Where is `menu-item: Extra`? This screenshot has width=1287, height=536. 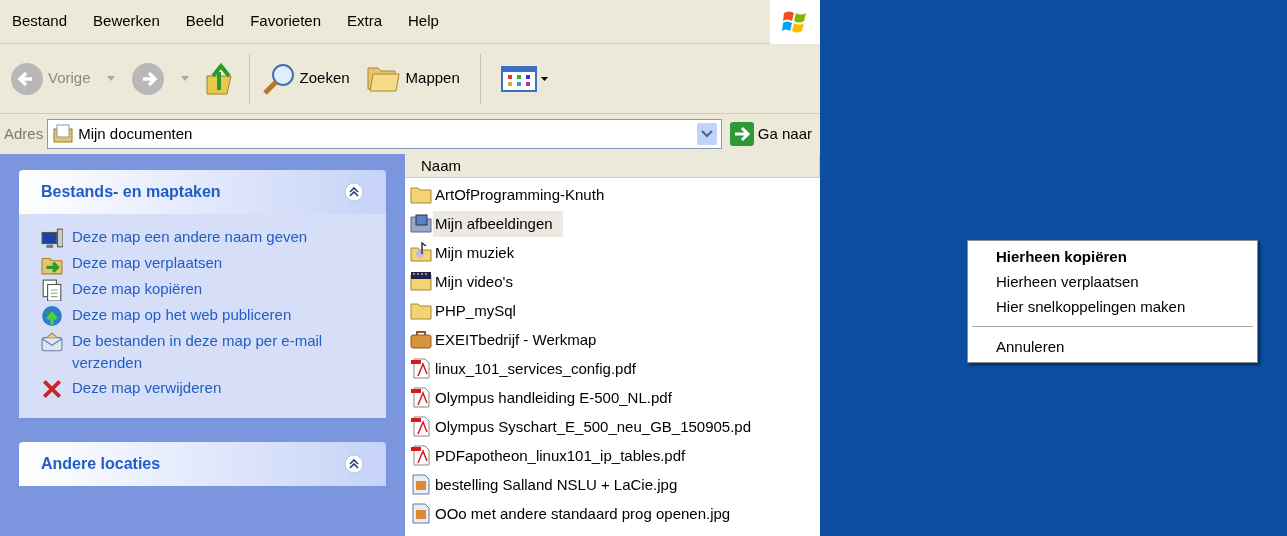
menu-item: Extra is located at coordinates (364, 21).